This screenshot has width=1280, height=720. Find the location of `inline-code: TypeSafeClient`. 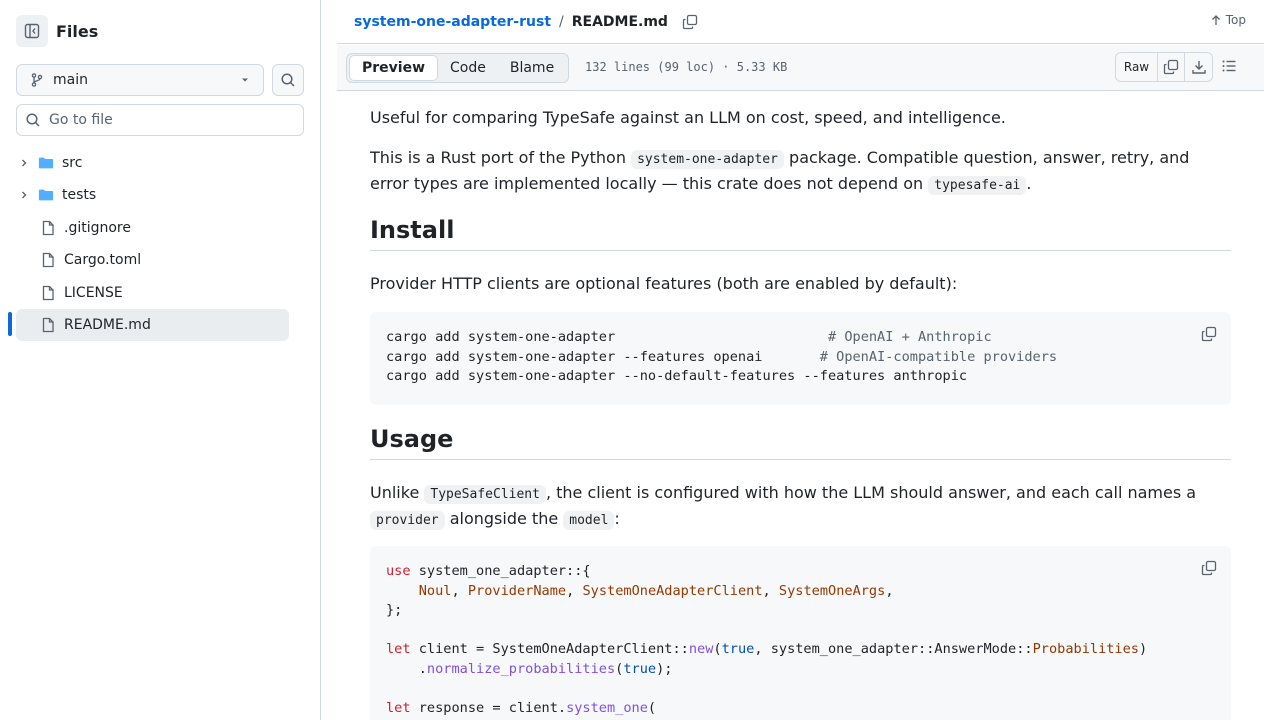

inline-code: TypeSafeClient is located at coordinates (485, 494).